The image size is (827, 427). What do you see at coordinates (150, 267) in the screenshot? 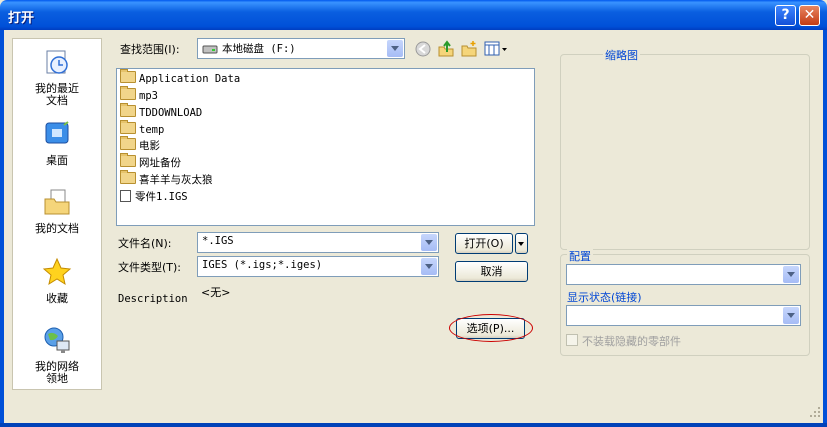
I see `filetype-label: 文件类型(T):` at bounding box center [150, 267].